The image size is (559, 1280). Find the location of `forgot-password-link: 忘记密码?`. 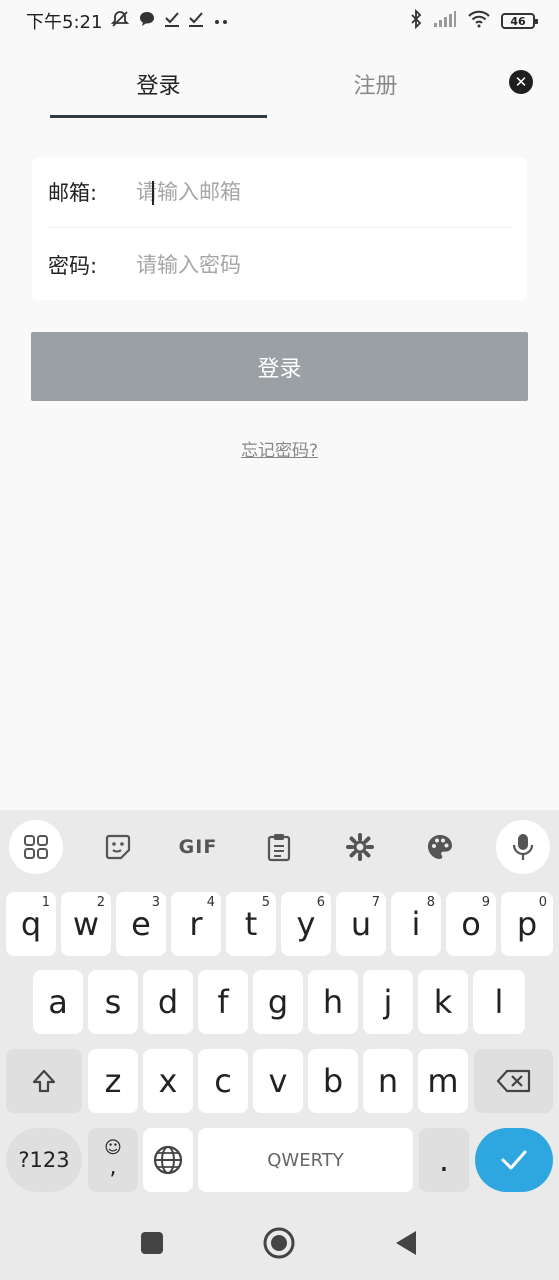

forgot-password-link: 忘记密码? is located at coordinates (279, 448).